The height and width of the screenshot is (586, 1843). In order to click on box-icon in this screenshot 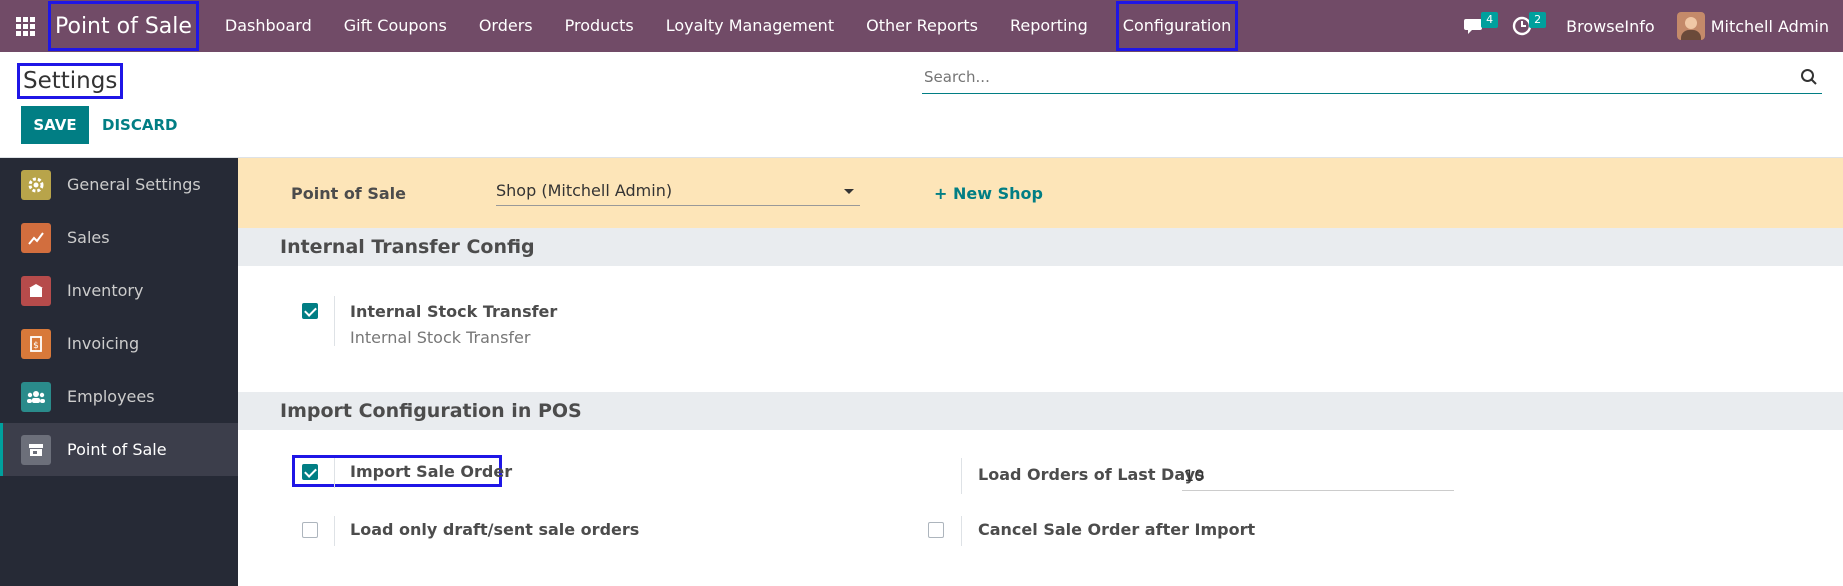, I will do `click(36, 290)`.